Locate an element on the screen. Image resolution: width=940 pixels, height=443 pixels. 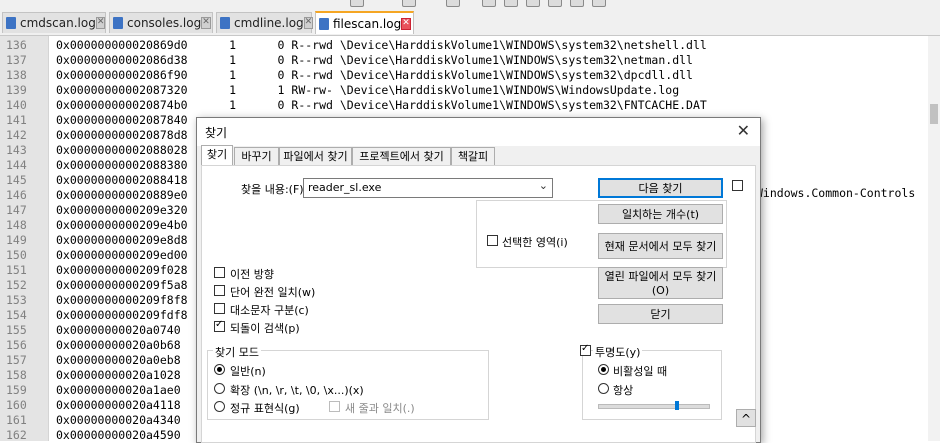
line-number: 152 is located at coordinates (16, 285).